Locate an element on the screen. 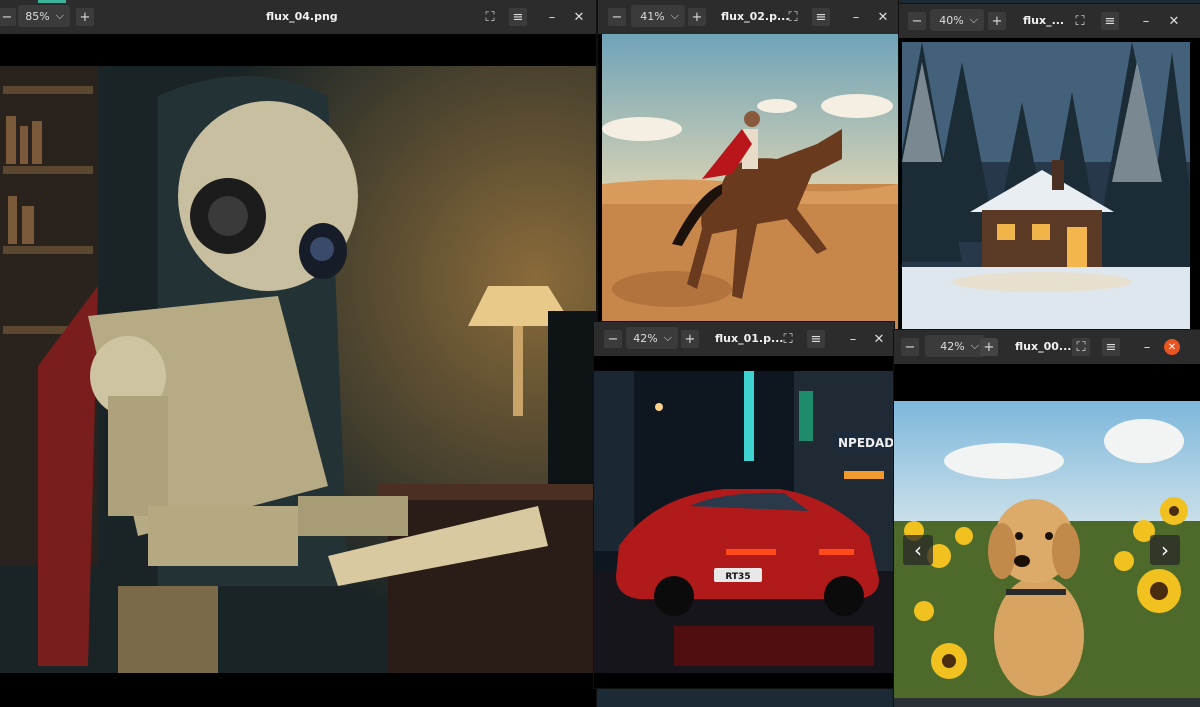  window-footer is located at coordinates (298, 690).